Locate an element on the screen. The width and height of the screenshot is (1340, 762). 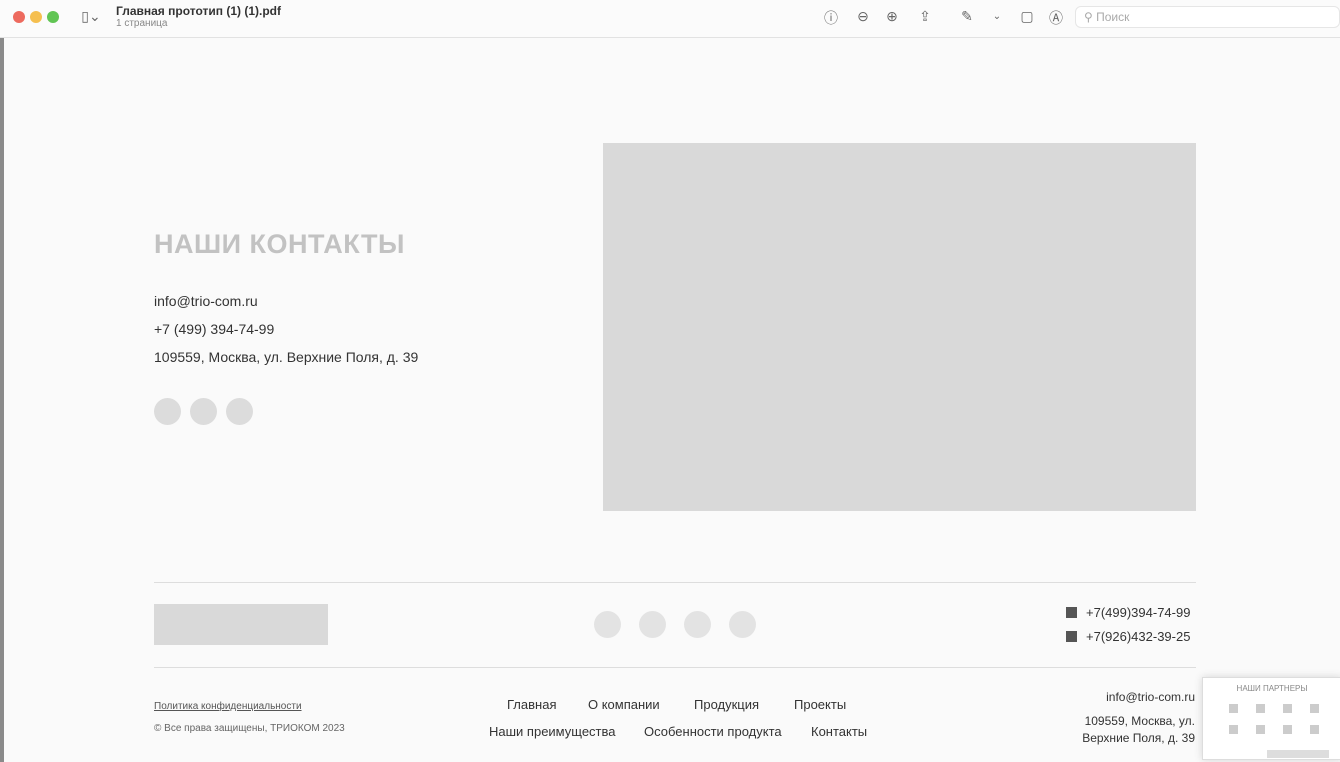
nav-link-contacts: Контакты is located at coordinates (839, 731).